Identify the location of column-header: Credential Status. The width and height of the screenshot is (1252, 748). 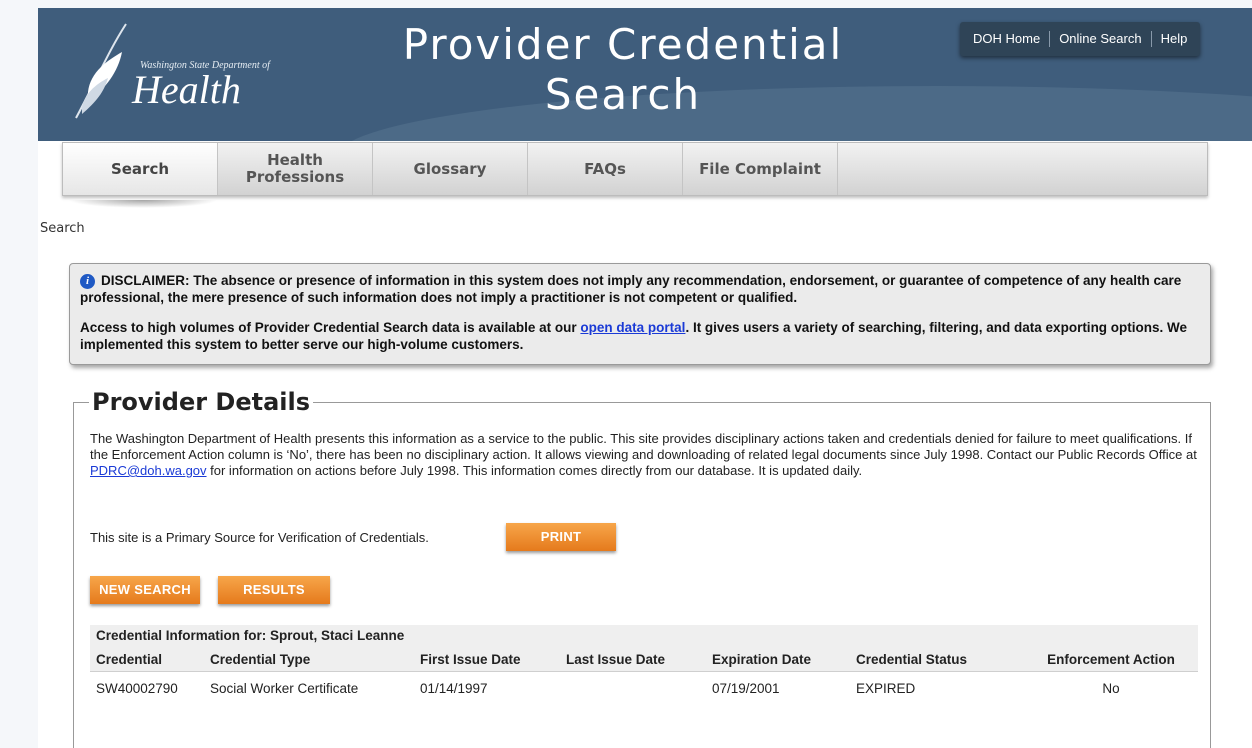
(912, 659).